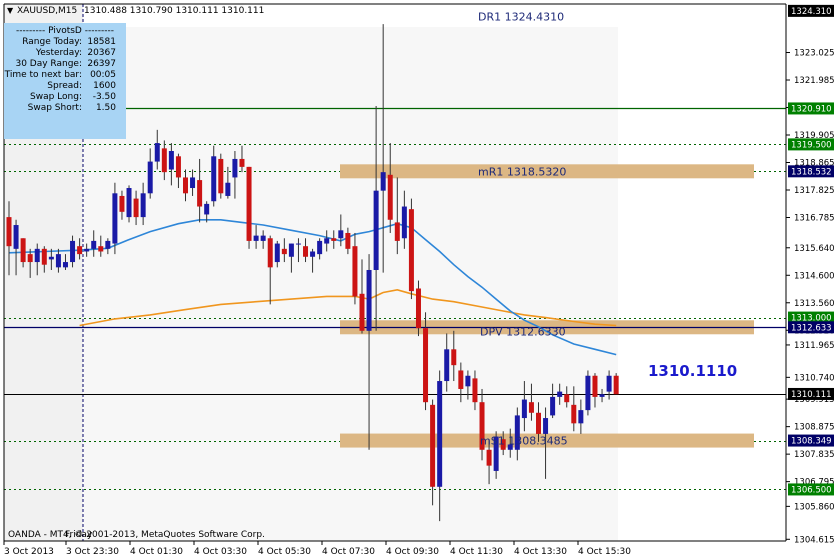  Describe the element at coordinates (284, 552) in the screenshot. I see `time-tick-label: 4 Oct 05:30` at that location.